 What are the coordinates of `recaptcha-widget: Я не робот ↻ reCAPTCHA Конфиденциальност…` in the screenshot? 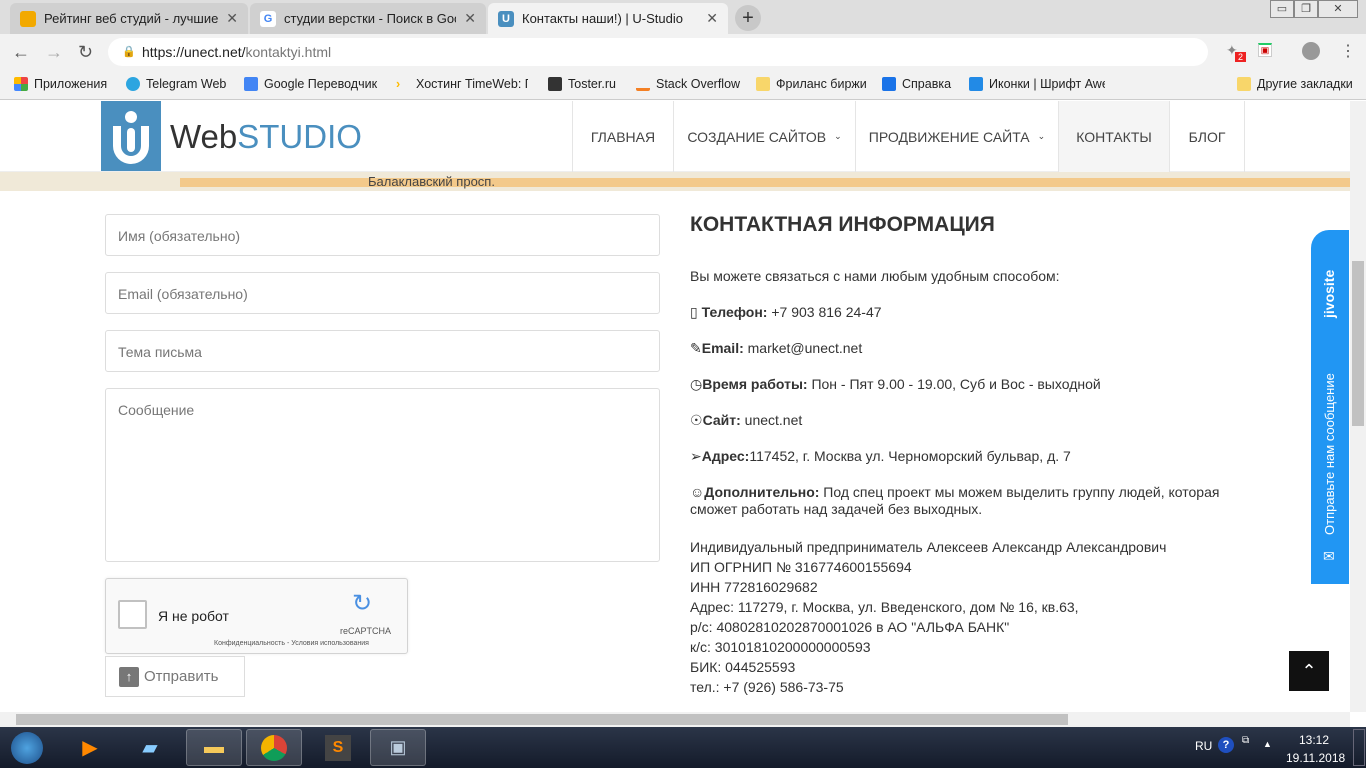 It's located at (256, 616).